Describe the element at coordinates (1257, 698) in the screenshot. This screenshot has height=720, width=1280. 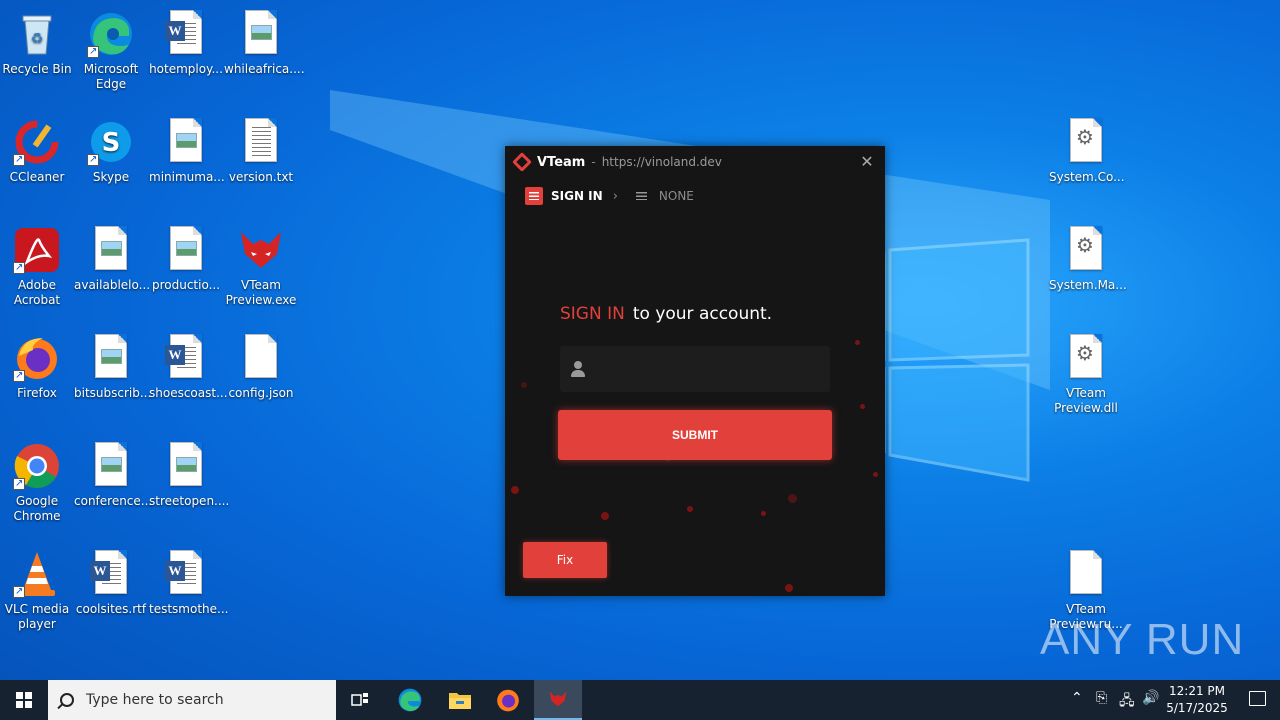
I see `notification-icon` at that location.